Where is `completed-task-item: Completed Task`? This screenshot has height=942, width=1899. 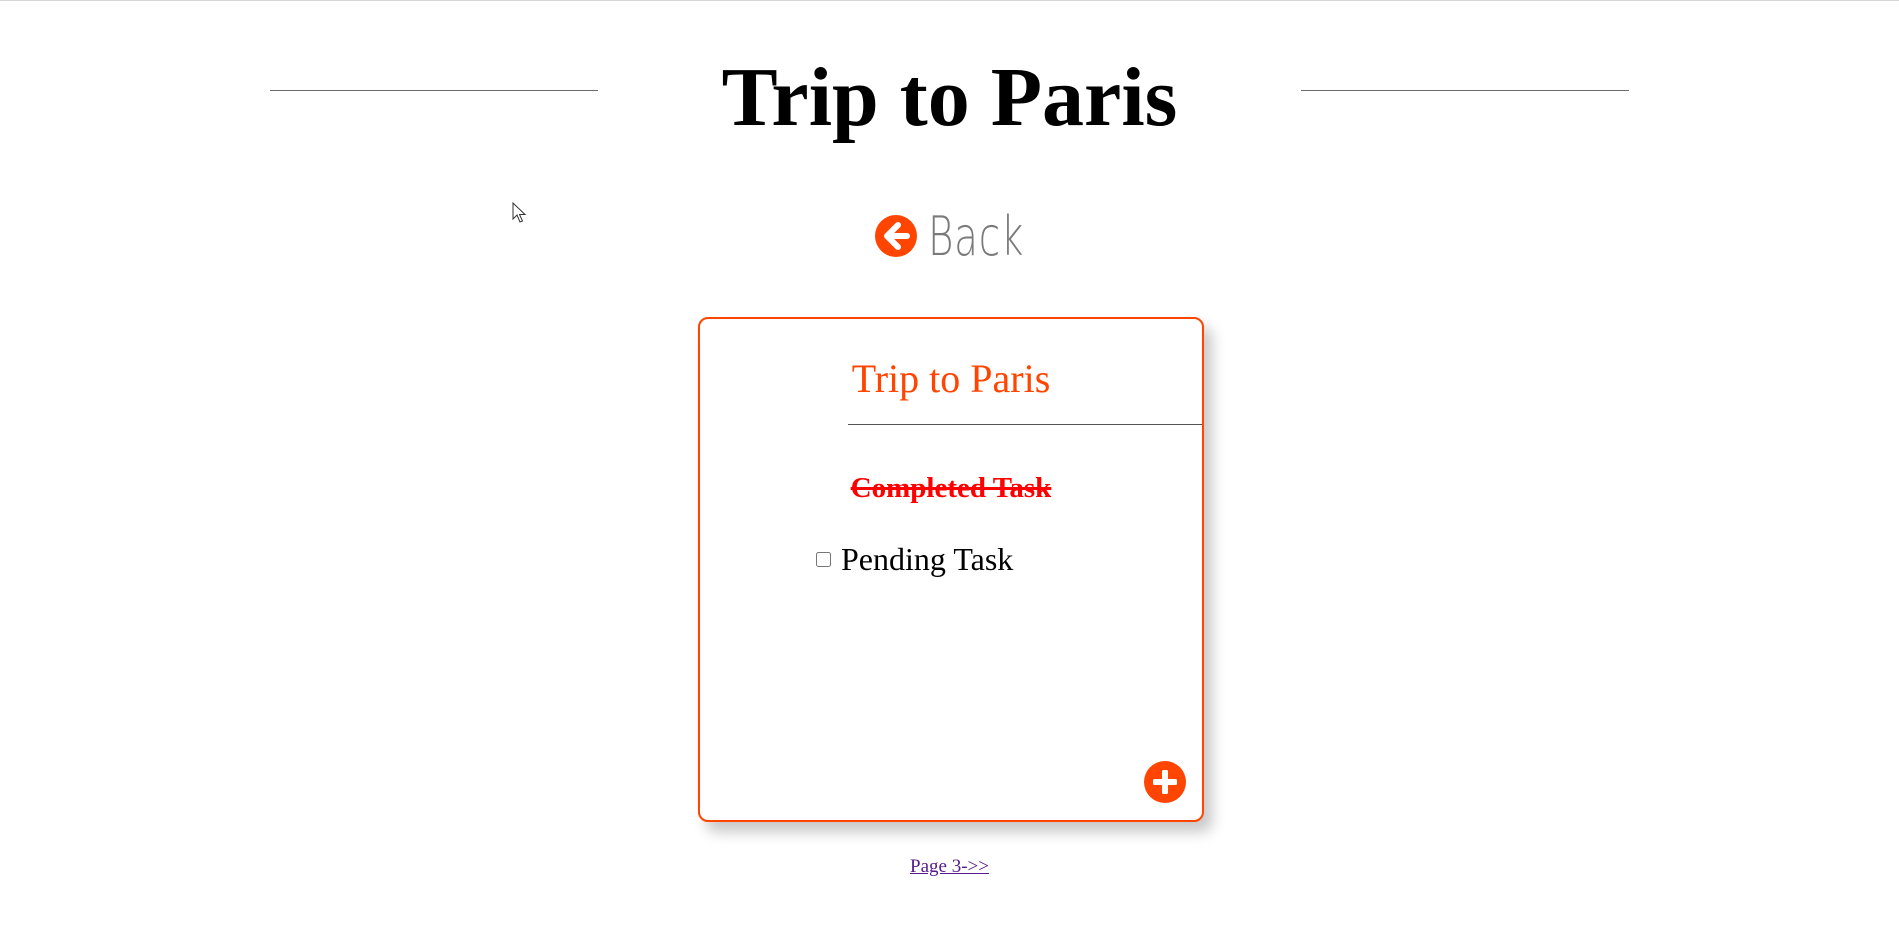
completed-task-item: Completed Task is located at coordinates (951, 488).